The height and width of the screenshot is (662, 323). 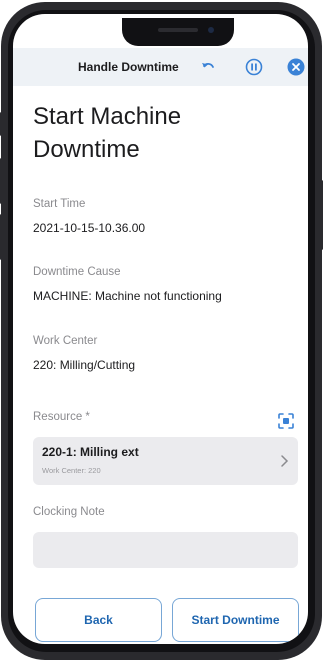 I want to click on clocking-note-input, so click(x=165, y=550).